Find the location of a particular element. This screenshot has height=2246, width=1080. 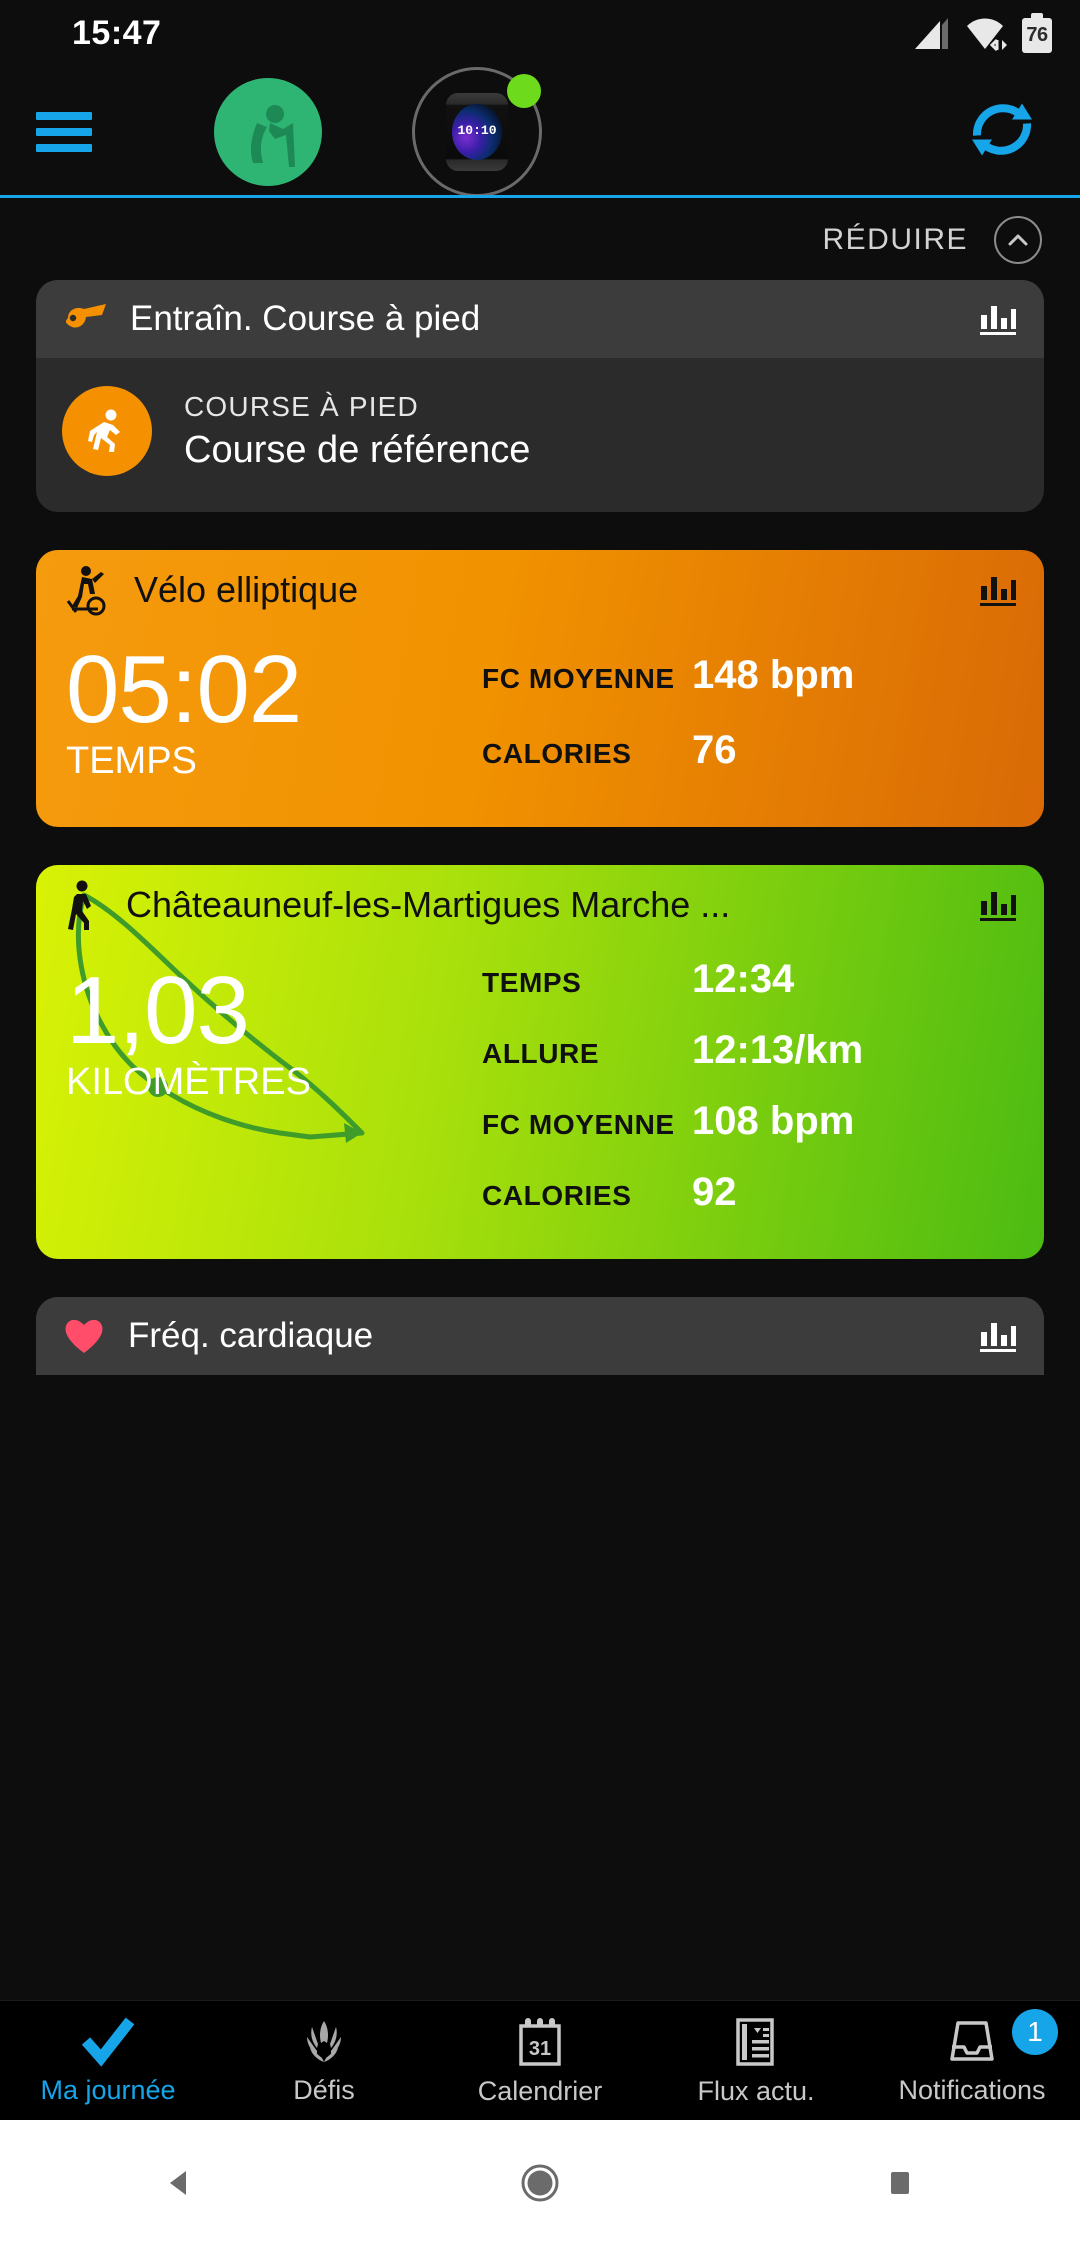

card-elliptical-header: Vélo elliptique is located at coordinates (540, 590).